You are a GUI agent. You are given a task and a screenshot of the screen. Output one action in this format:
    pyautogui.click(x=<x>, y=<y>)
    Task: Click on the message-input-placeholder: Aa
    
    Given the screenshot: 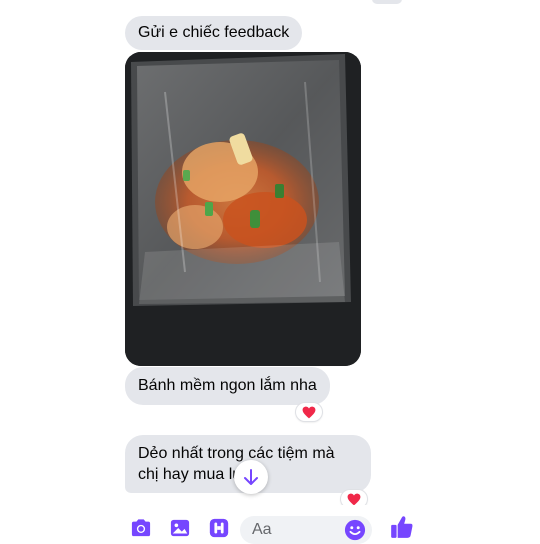 What is the action you would take?
    pyautogui.click(x=262, y=529)
    